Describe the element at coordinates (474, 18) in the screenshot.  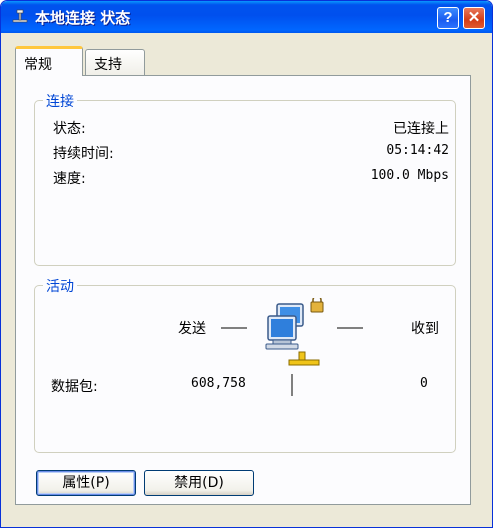
I see `close-button: ✕` at that location.